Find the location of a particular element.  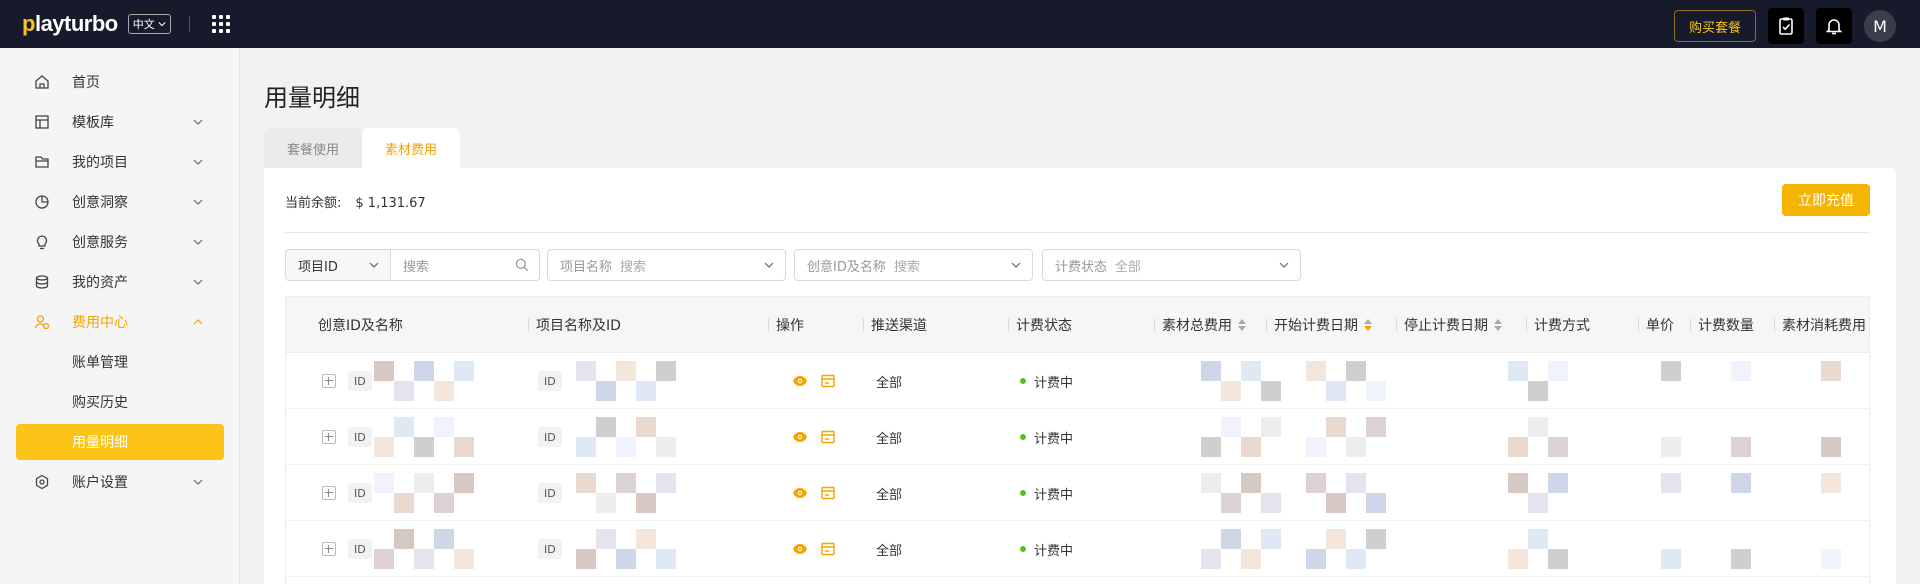

sidebar-item-usage-details: 用量明细 is located at coordinates (120, 442).